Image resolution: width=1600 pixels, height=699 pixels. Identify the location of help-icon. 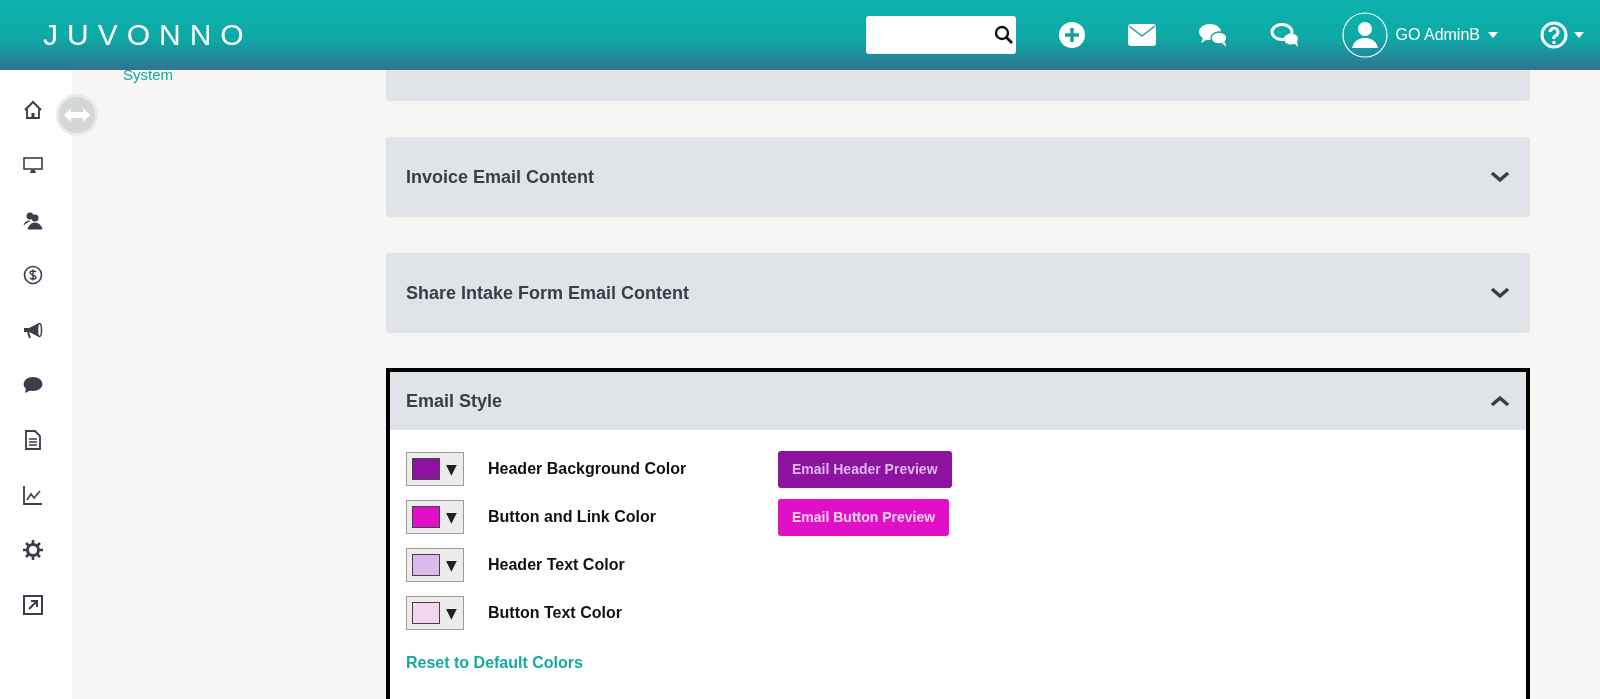
(1554, 35).